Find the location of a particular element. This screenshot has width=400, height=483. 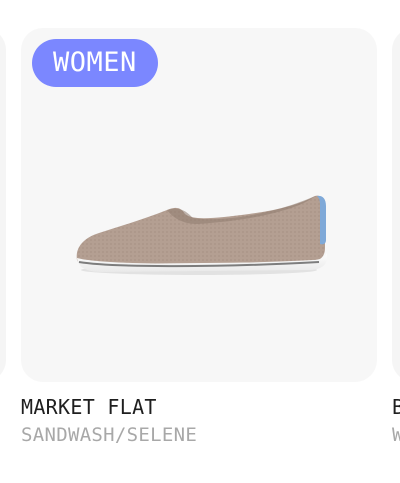

shoe-product-image is located at coordinates (201, 235).